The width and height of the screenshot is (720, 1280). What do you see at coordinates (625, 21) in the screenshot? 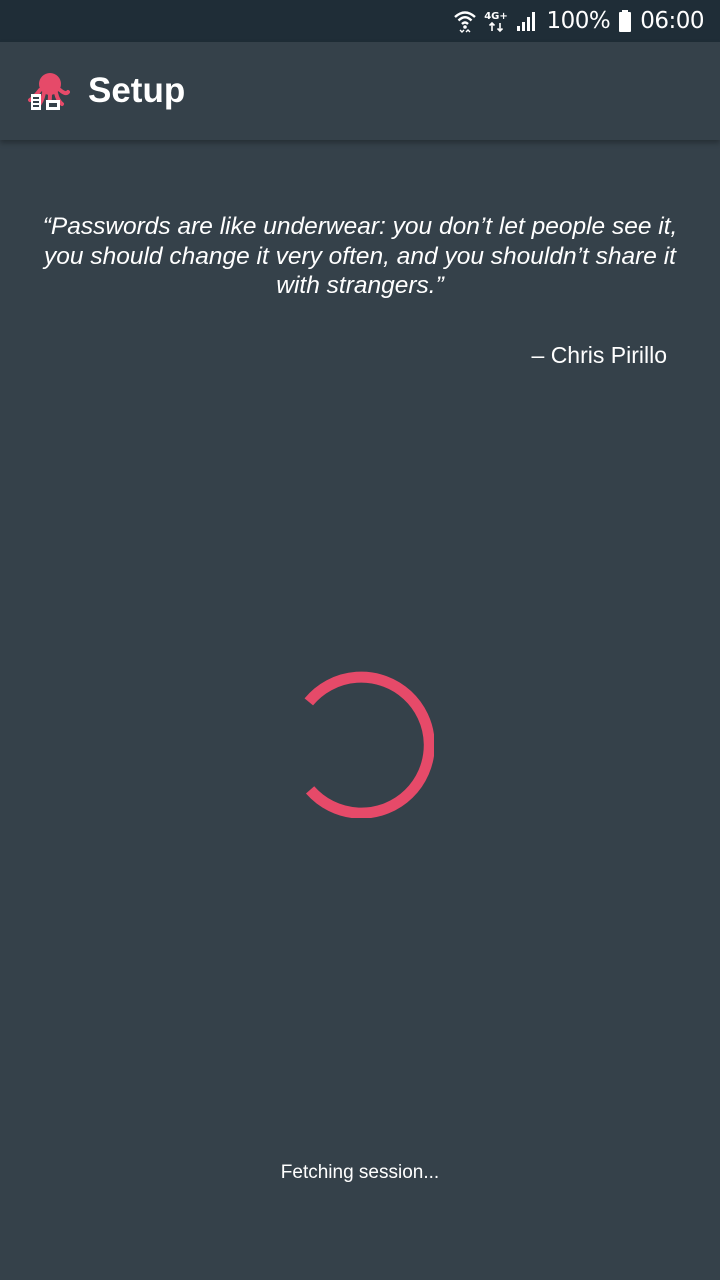
I see `battery-icon` at bounding box center [625, 21].